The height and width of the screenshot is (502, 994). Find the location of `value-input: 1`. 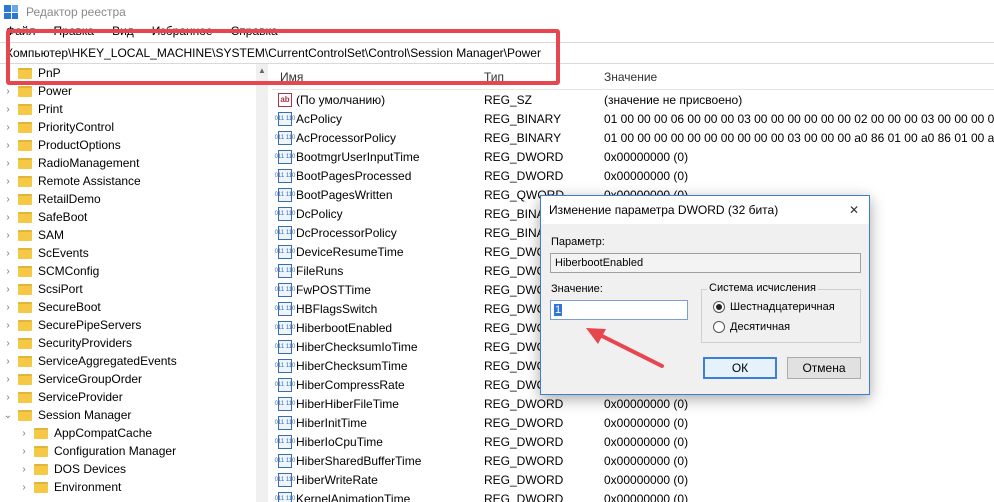

value-input: 1 is located at coordinates (619, 310).